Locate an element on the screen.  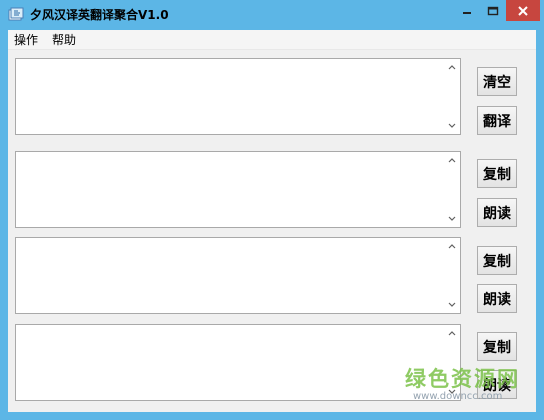
translate-button: 翻译 is located at coordinates (497, 120).